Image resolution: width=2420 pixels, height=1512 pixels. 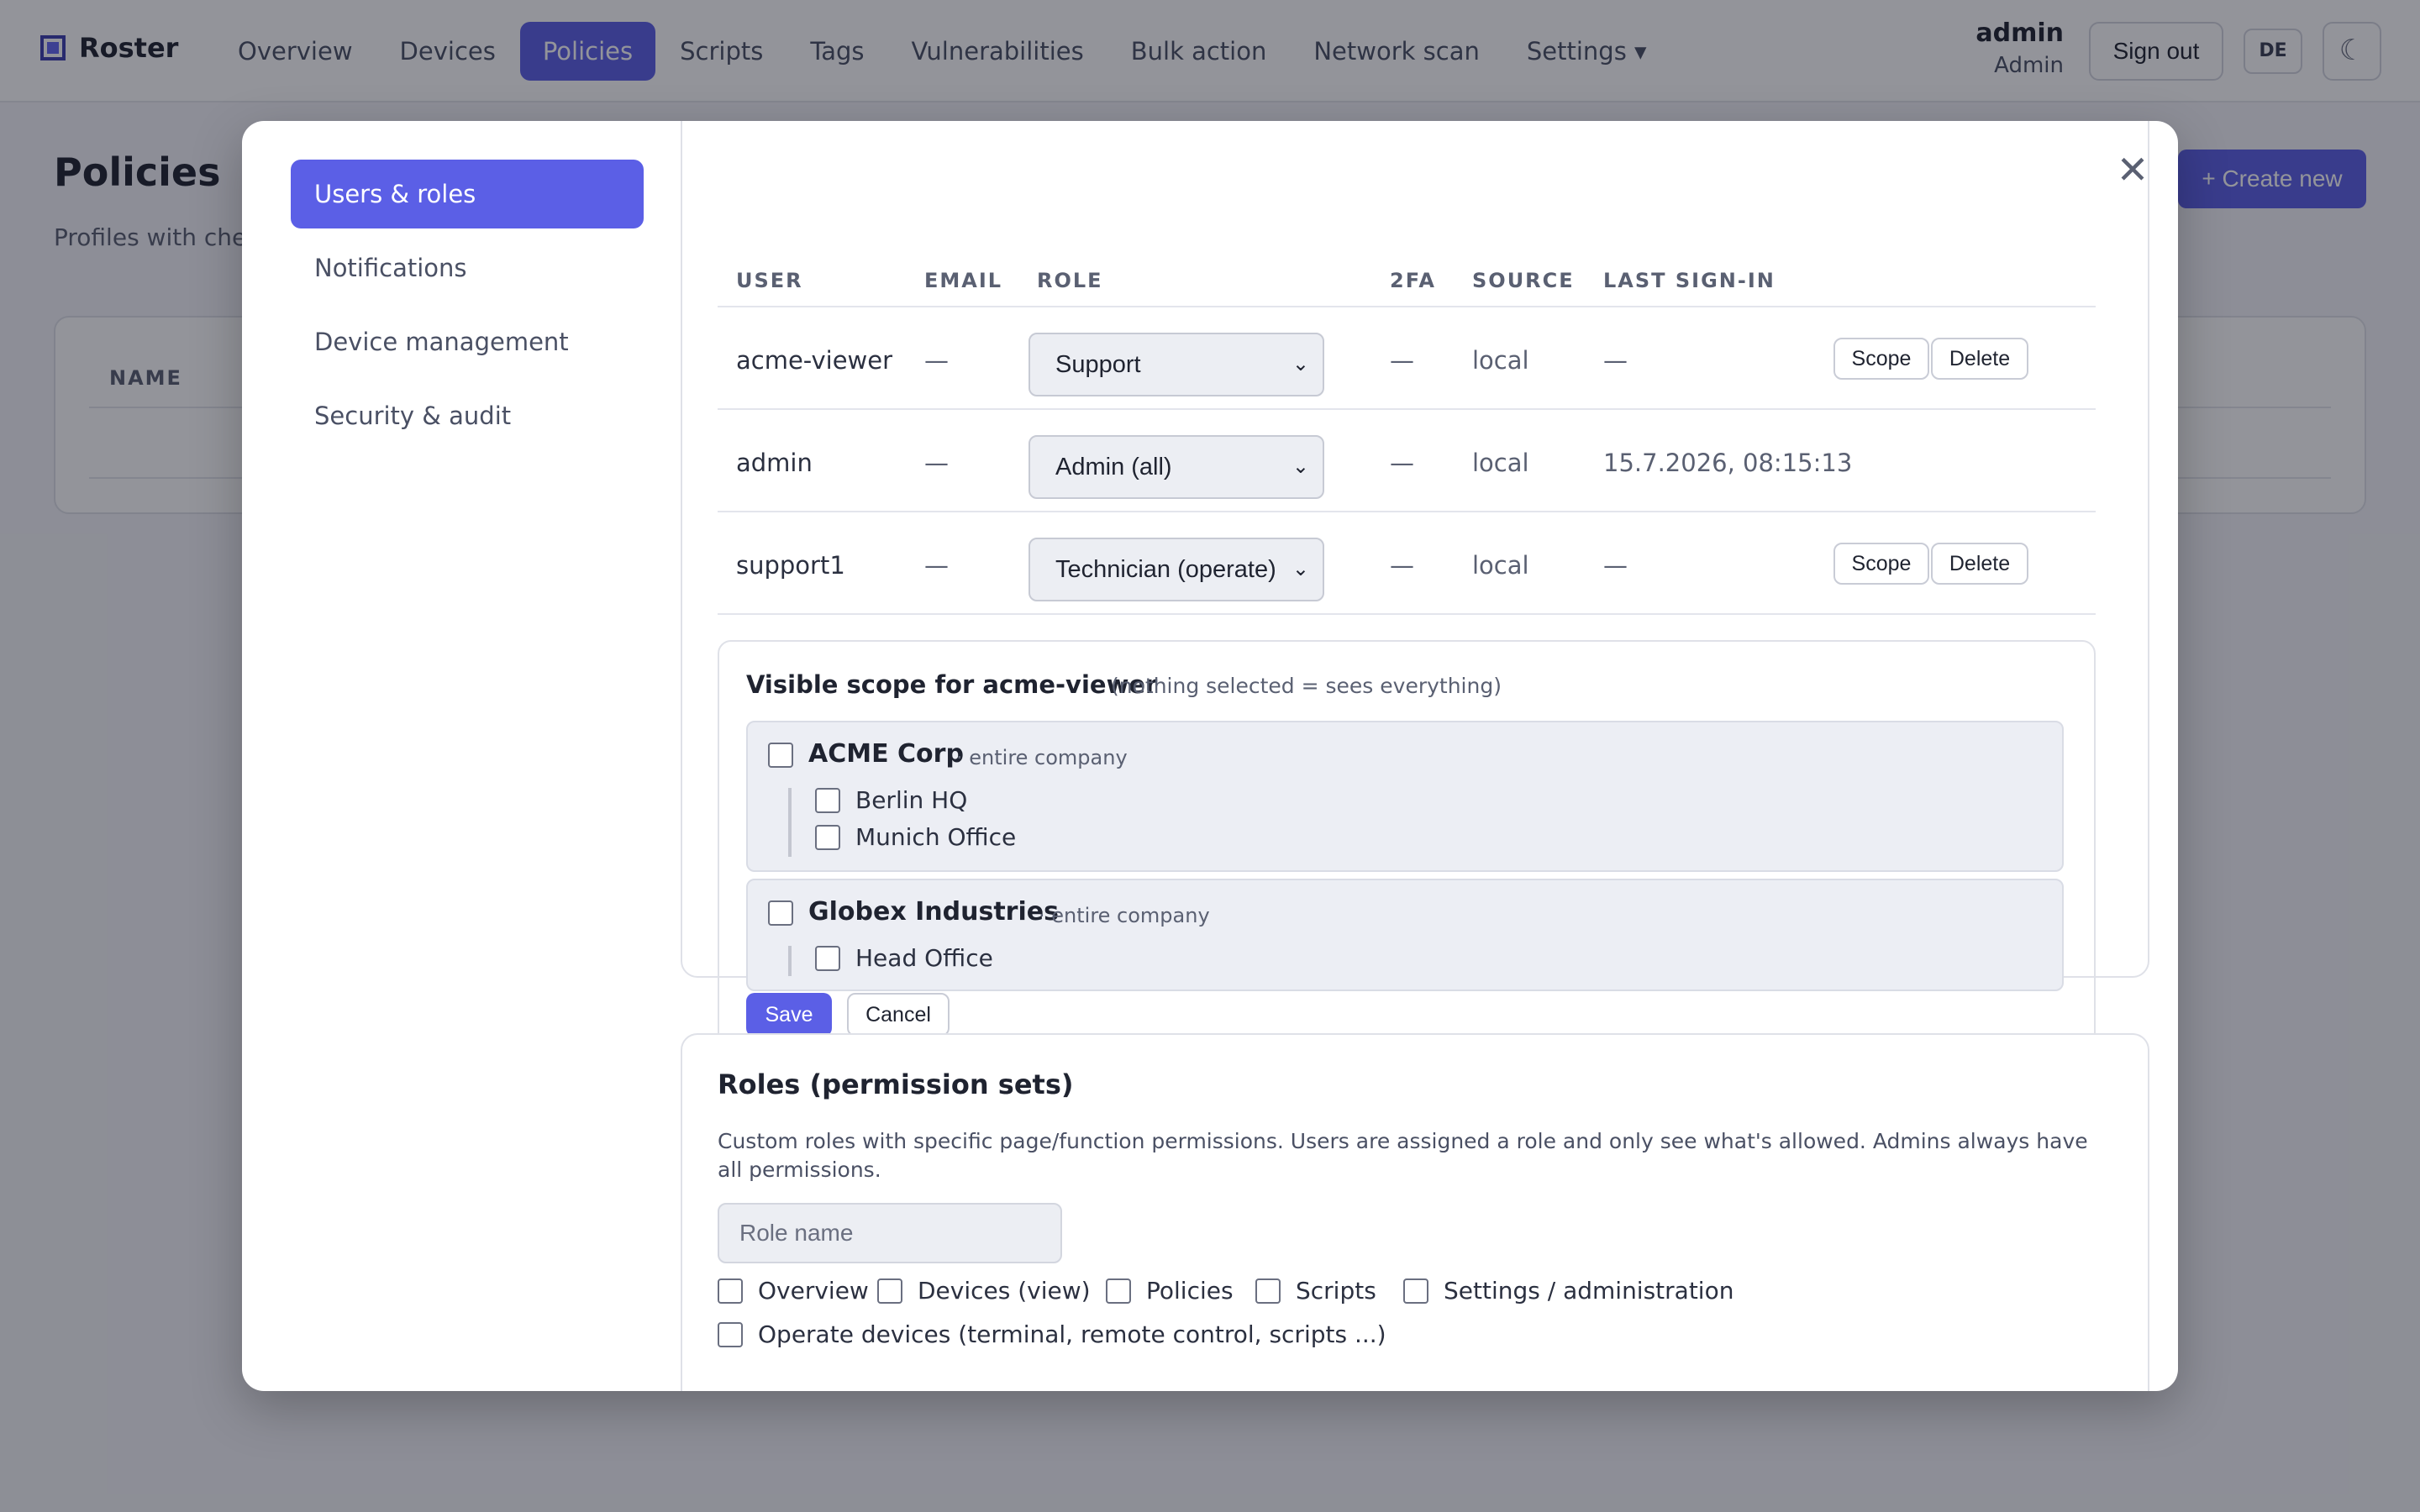 What do you see at coordinates (1004, 1291) in the screenshot?
I see `permission-label: Devices (view)` at bounding box center [1004, 1291].